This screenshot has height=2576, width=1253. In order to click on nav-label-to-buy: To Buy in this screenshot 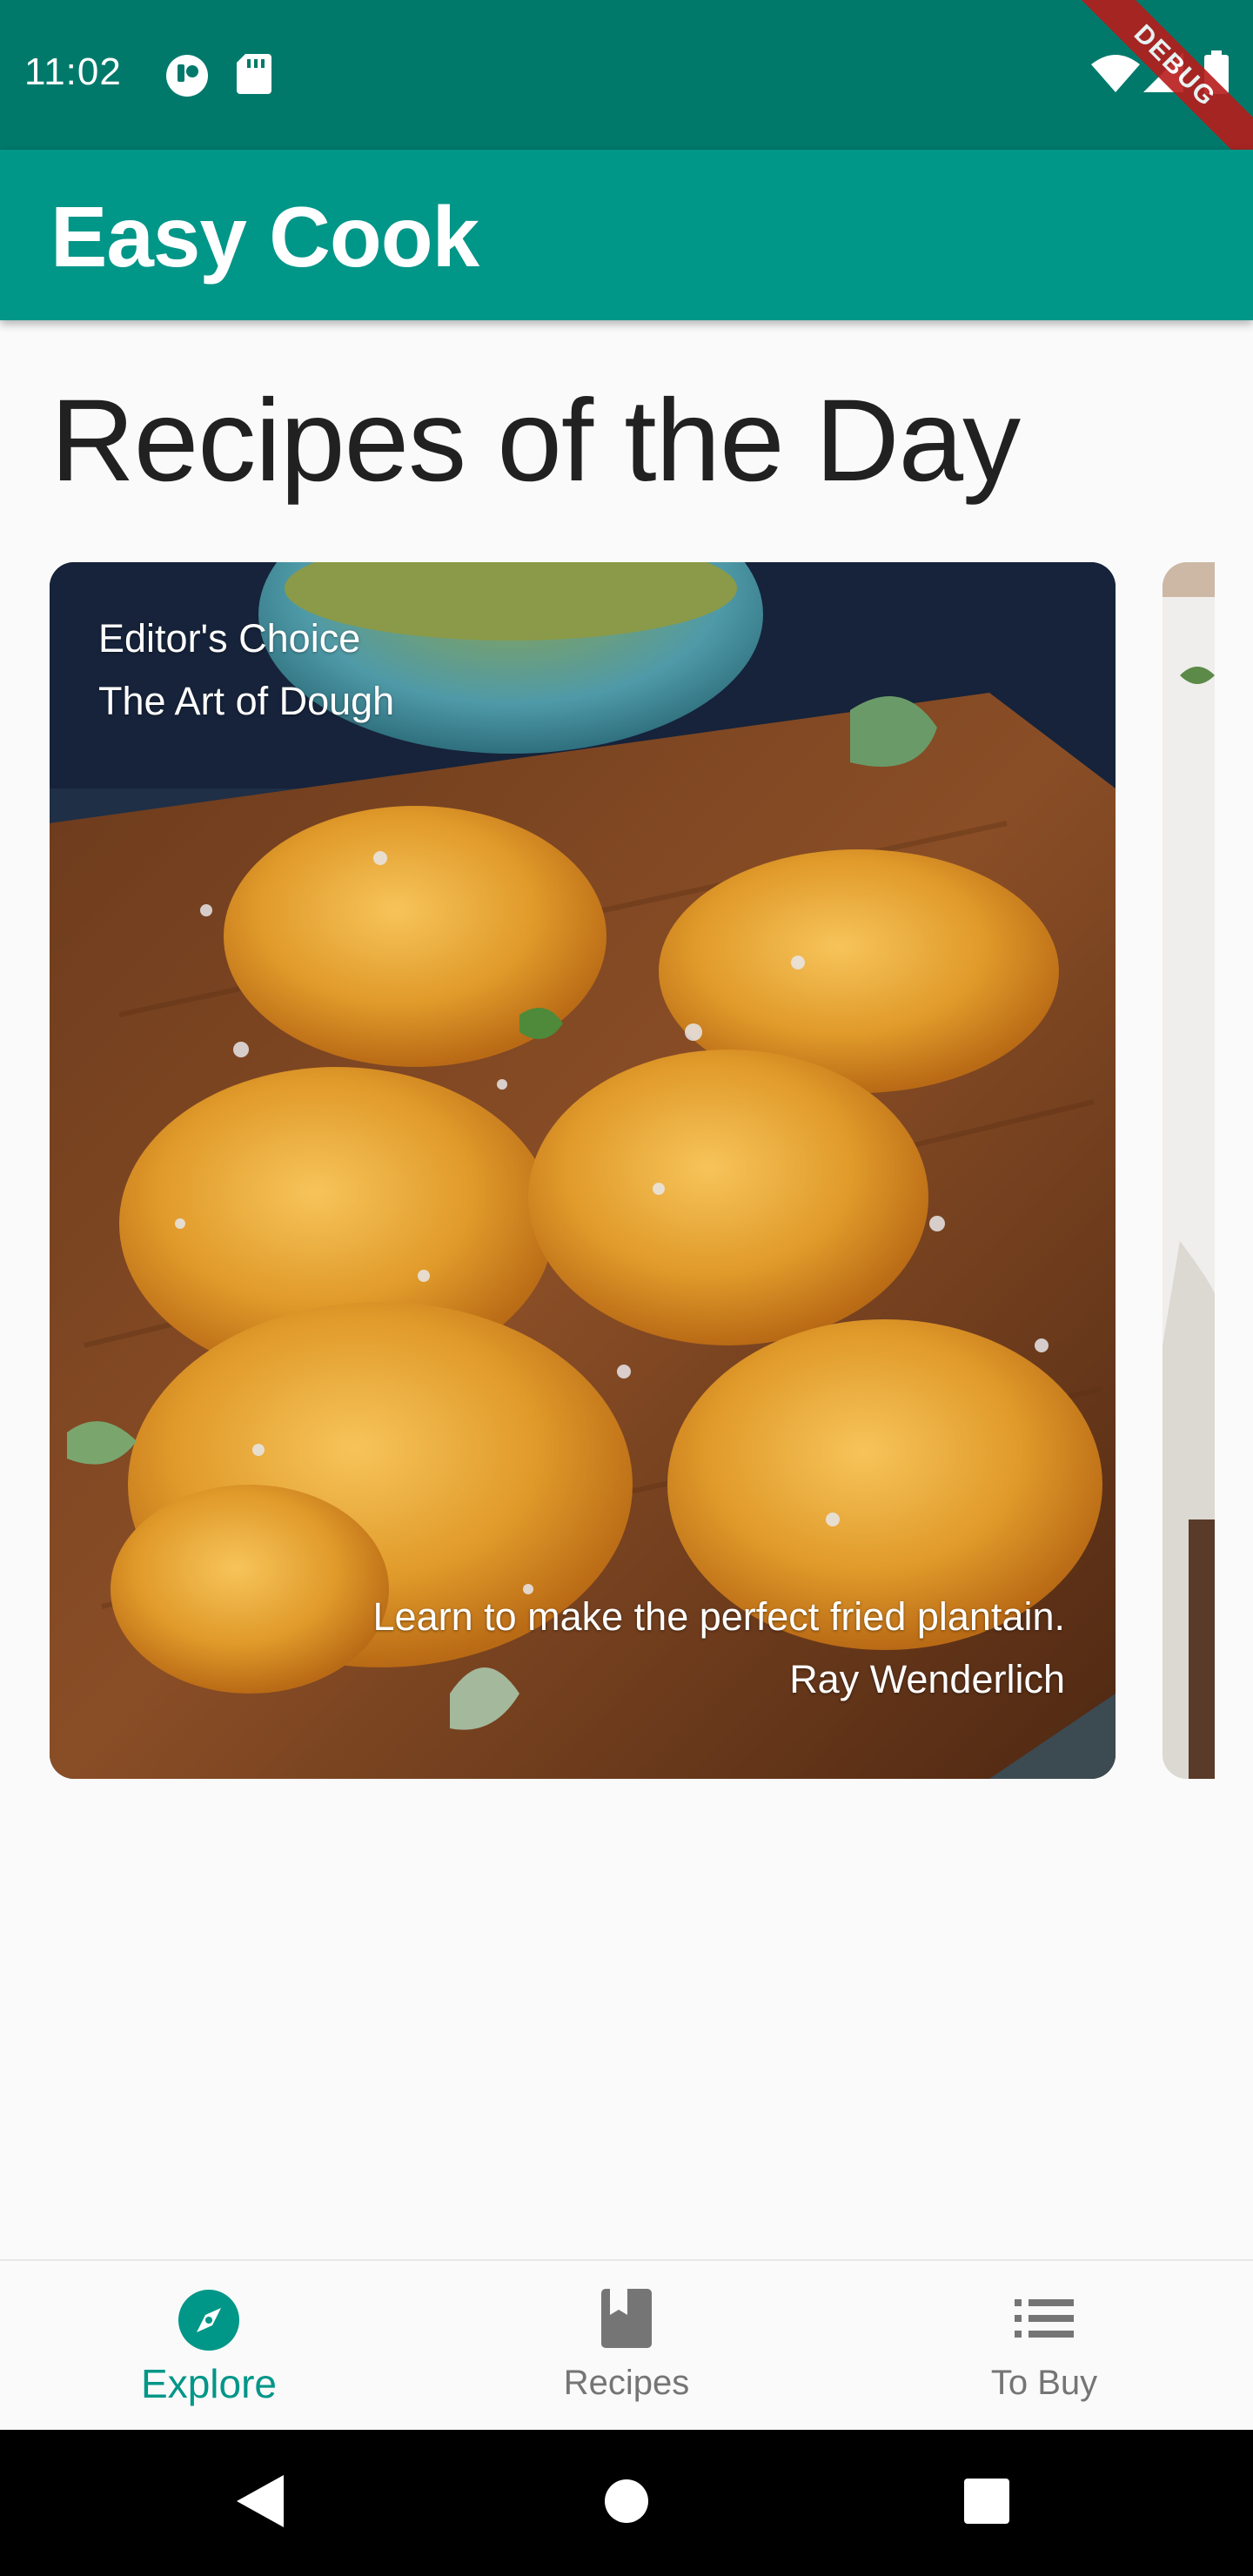, I will do `click(1044, 2383)`.